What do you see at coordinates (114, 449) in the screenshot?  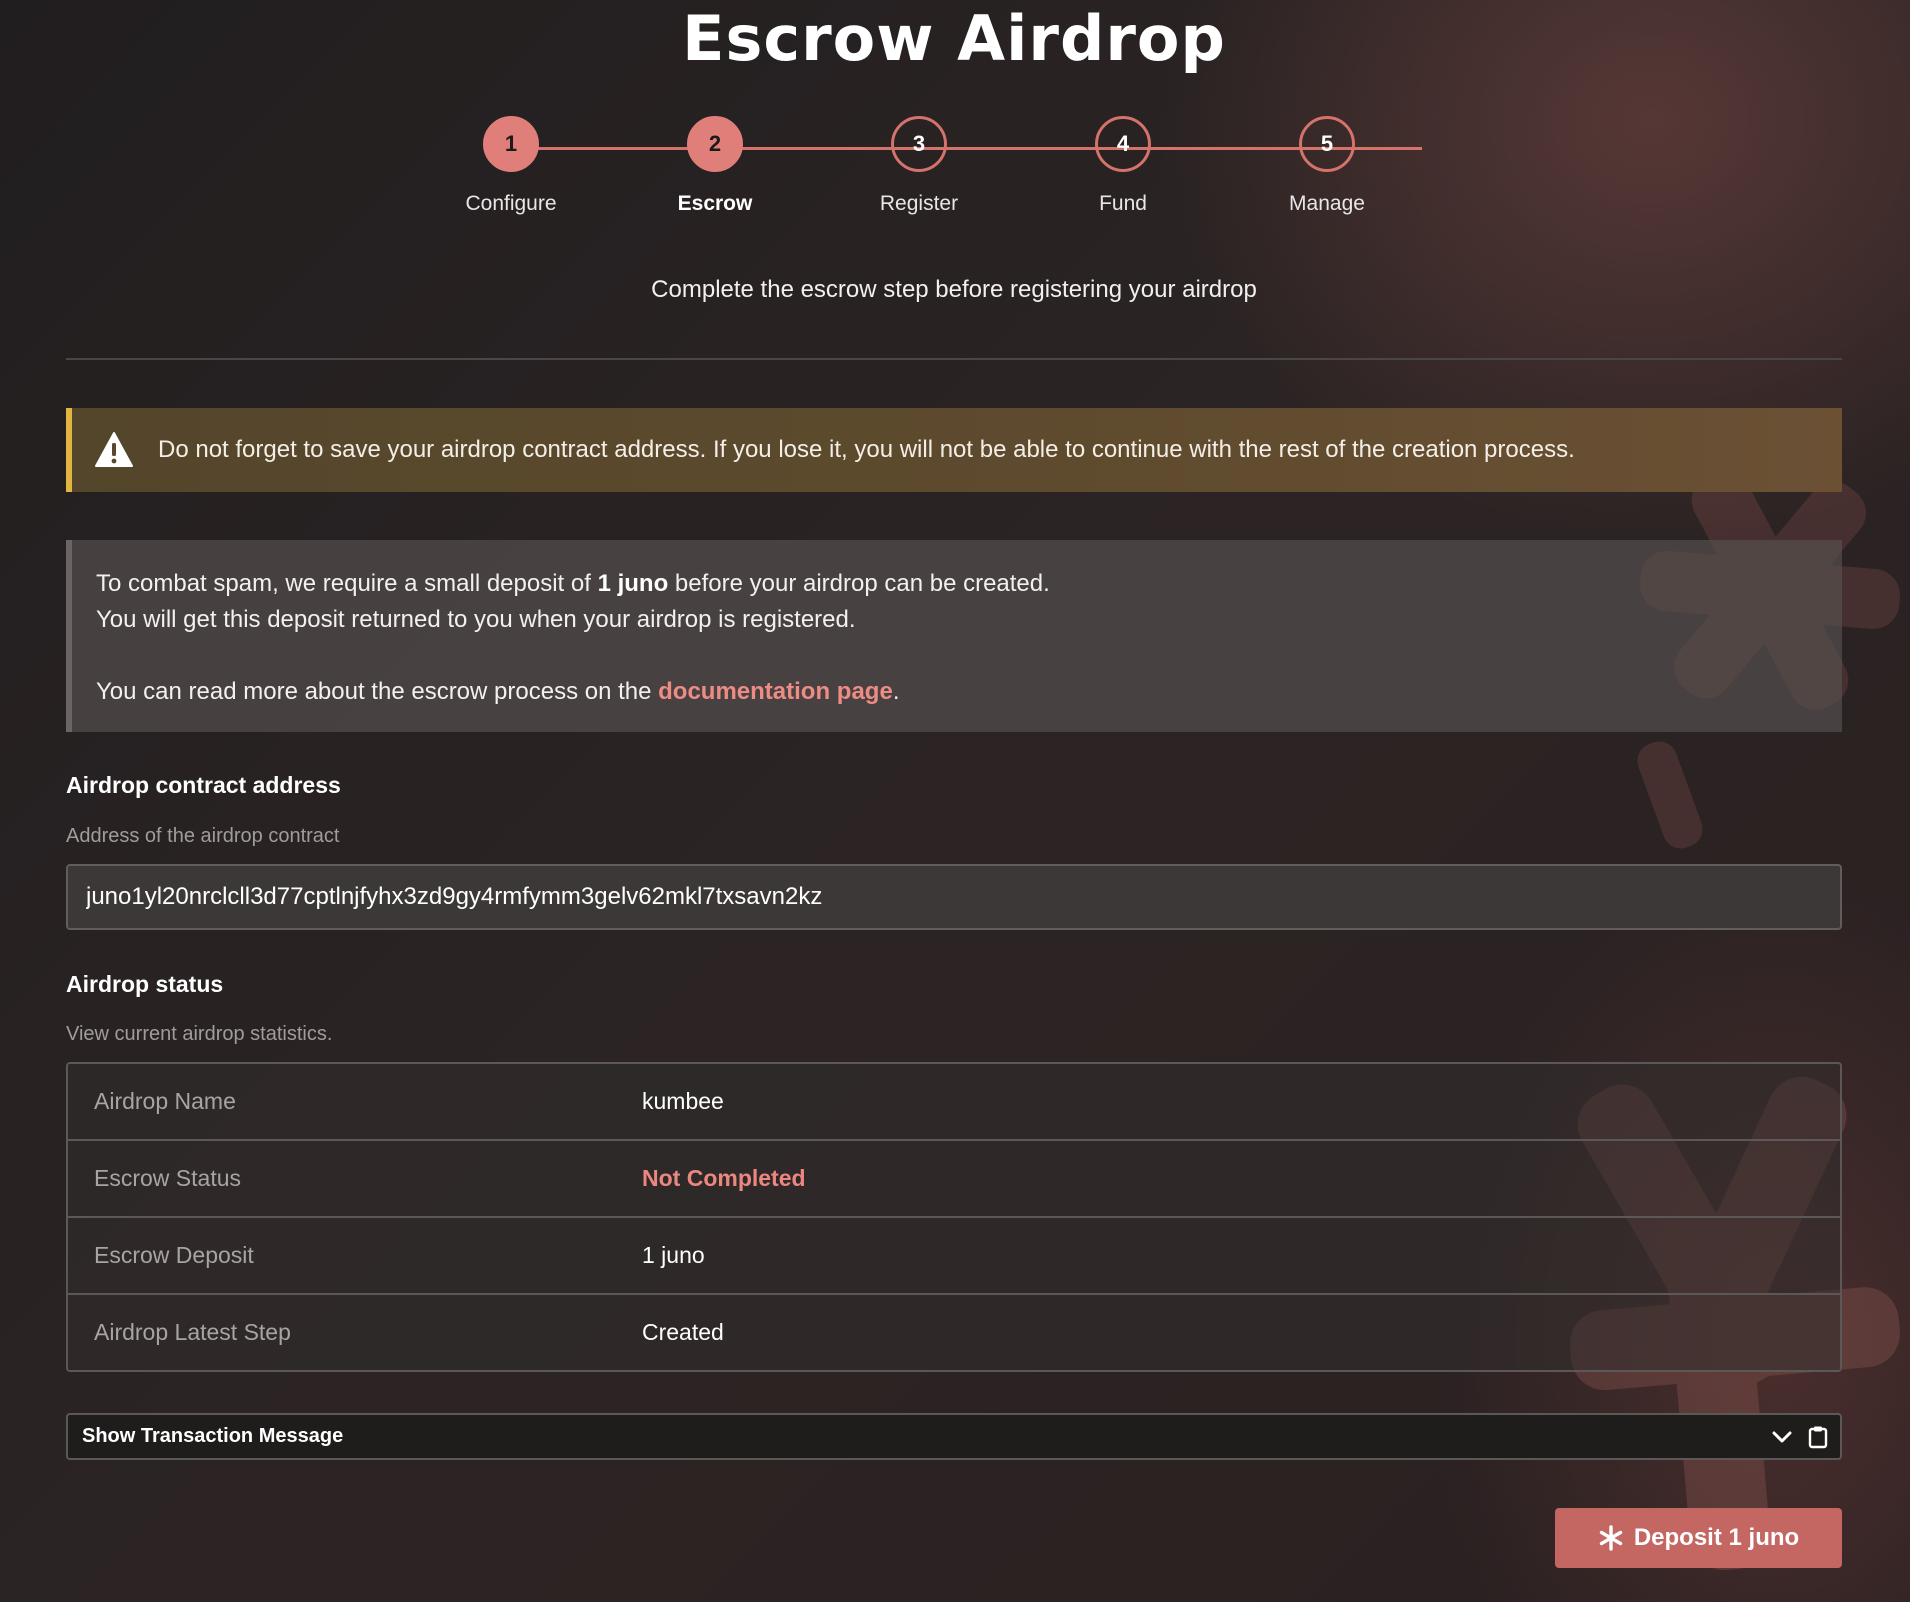 I see `warning-triangle-icon` at bounding box center [114, 449].